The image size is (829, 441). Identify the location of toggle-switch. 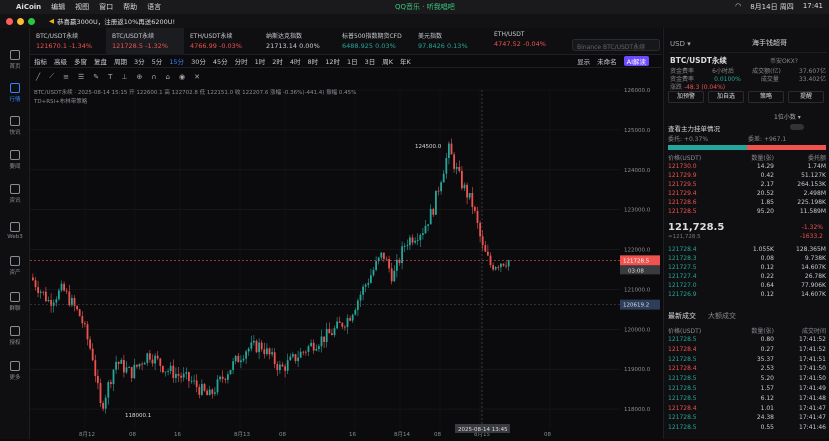
(797, 127).